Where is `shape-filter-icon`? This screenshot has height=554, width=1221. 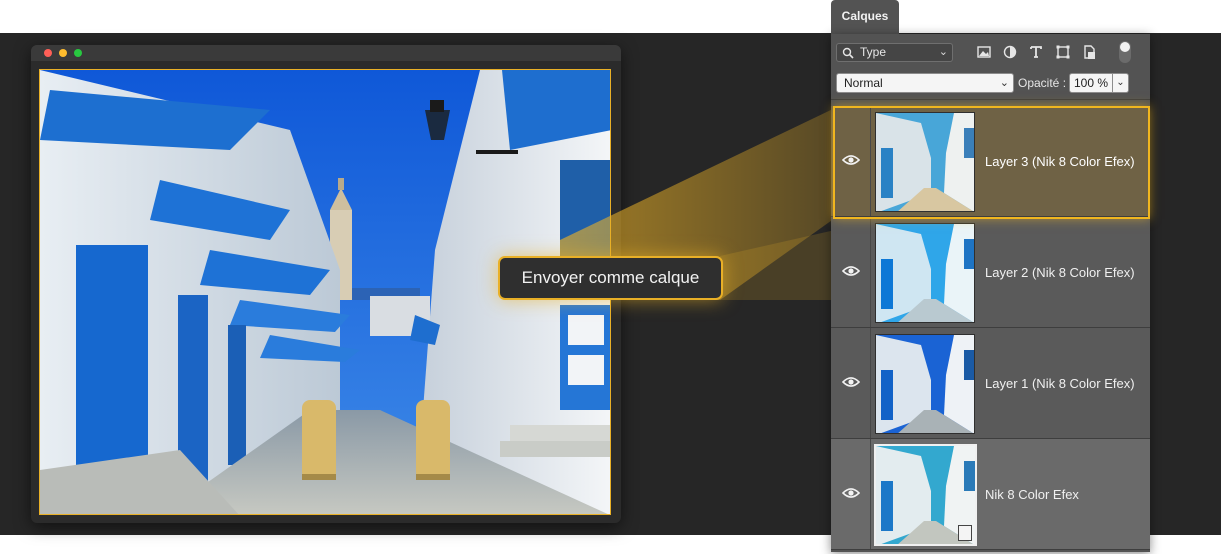 shape-filter-icon is located at coordinates (1063, 52).